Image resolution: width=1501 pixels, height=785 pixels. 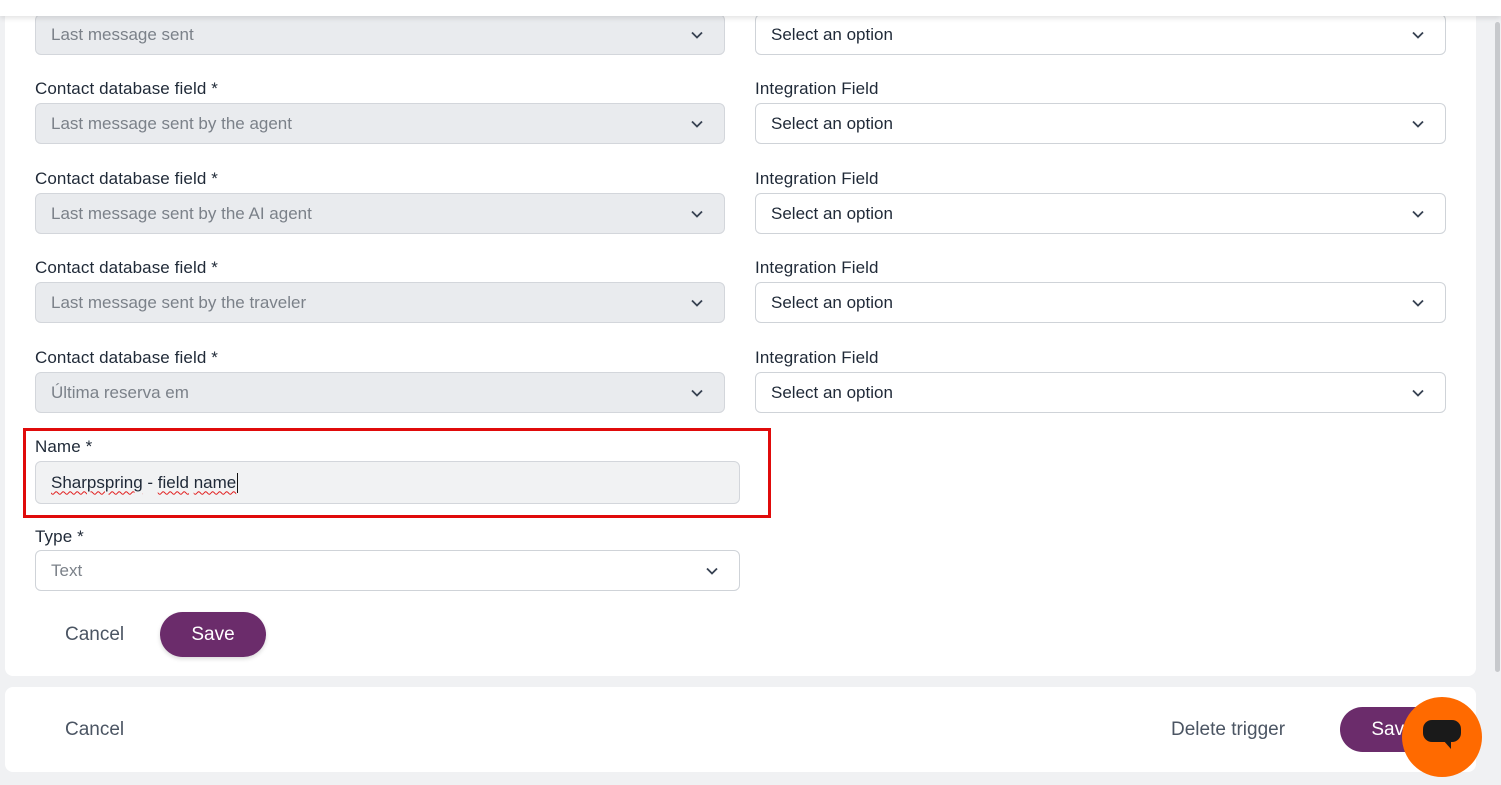 What do you see at coordinates (215, 482) in the screenshot?
I see `name-value-word3: name` at bounding box center [215, 482].